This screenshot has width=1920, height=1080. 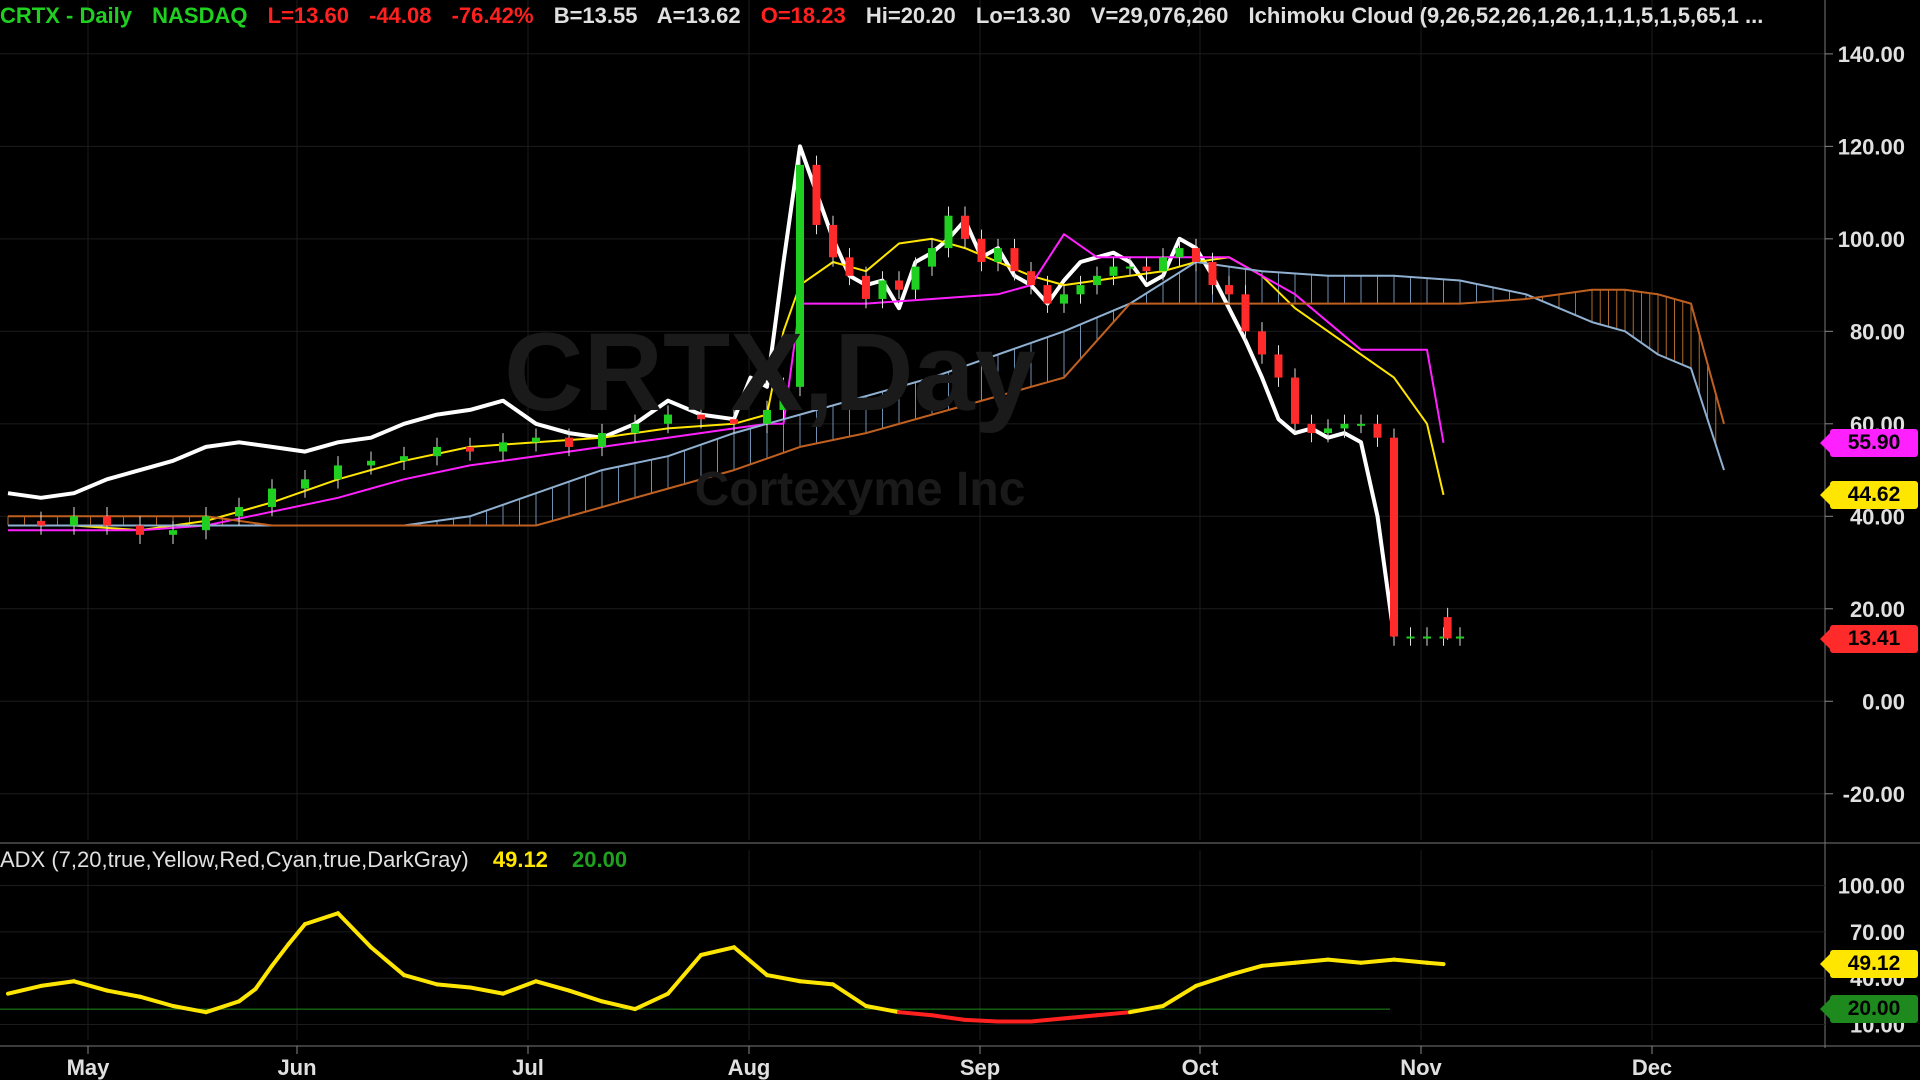 I want to click on open-value: O=18.23, so click(x=803, y=15).